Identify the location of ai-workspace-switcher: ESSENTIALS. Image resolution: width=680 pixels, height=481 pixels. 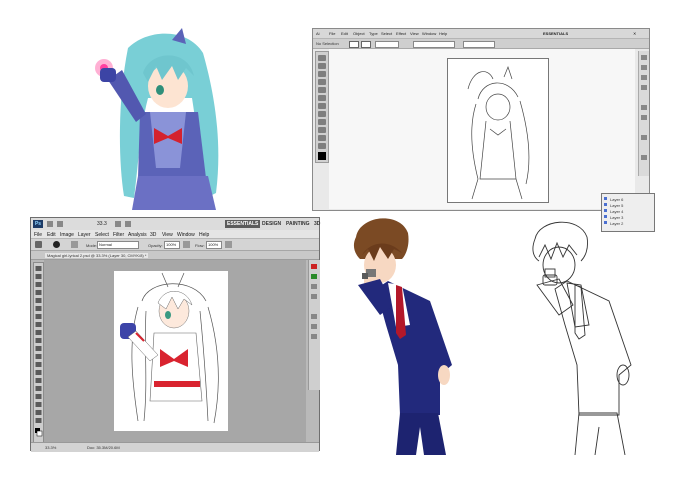
(555, 33).